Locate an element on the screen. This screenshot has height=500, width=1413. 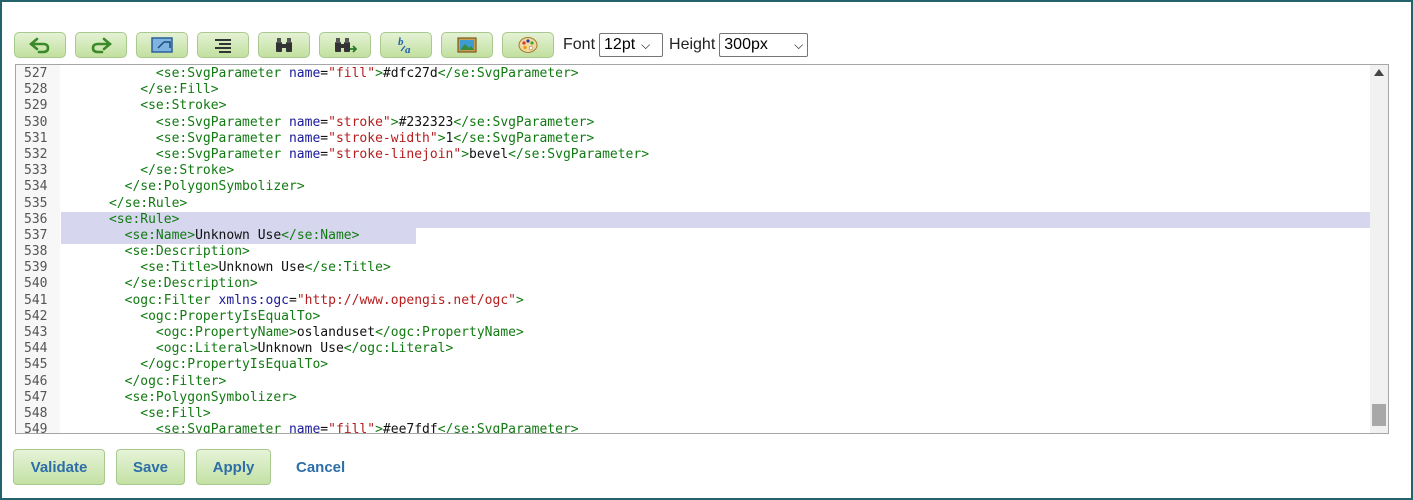
code-line: 529 <se:Stroke> is located at coordinates (693, 106).